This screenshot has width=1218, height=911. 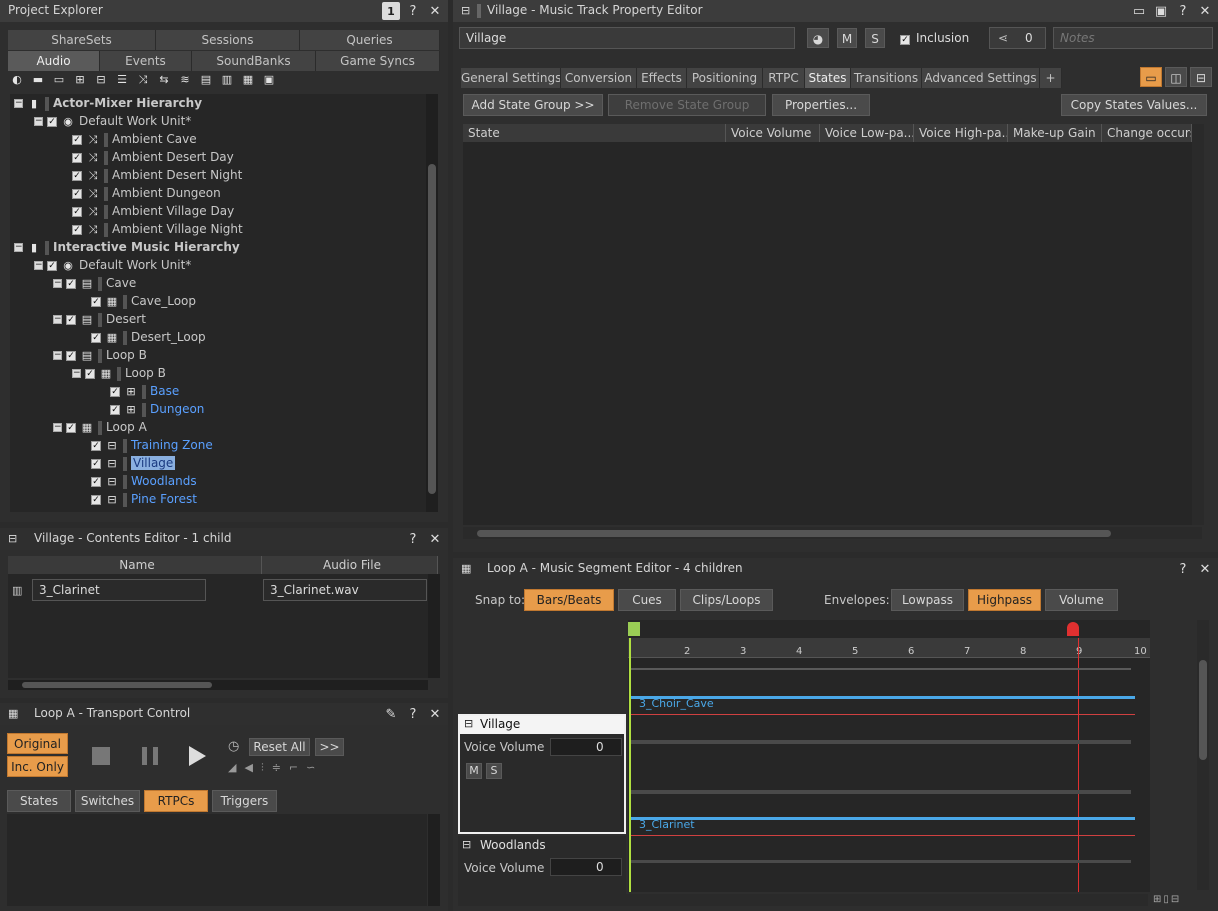 I want to click on volume-value: 0, so click(x=600, y=867).